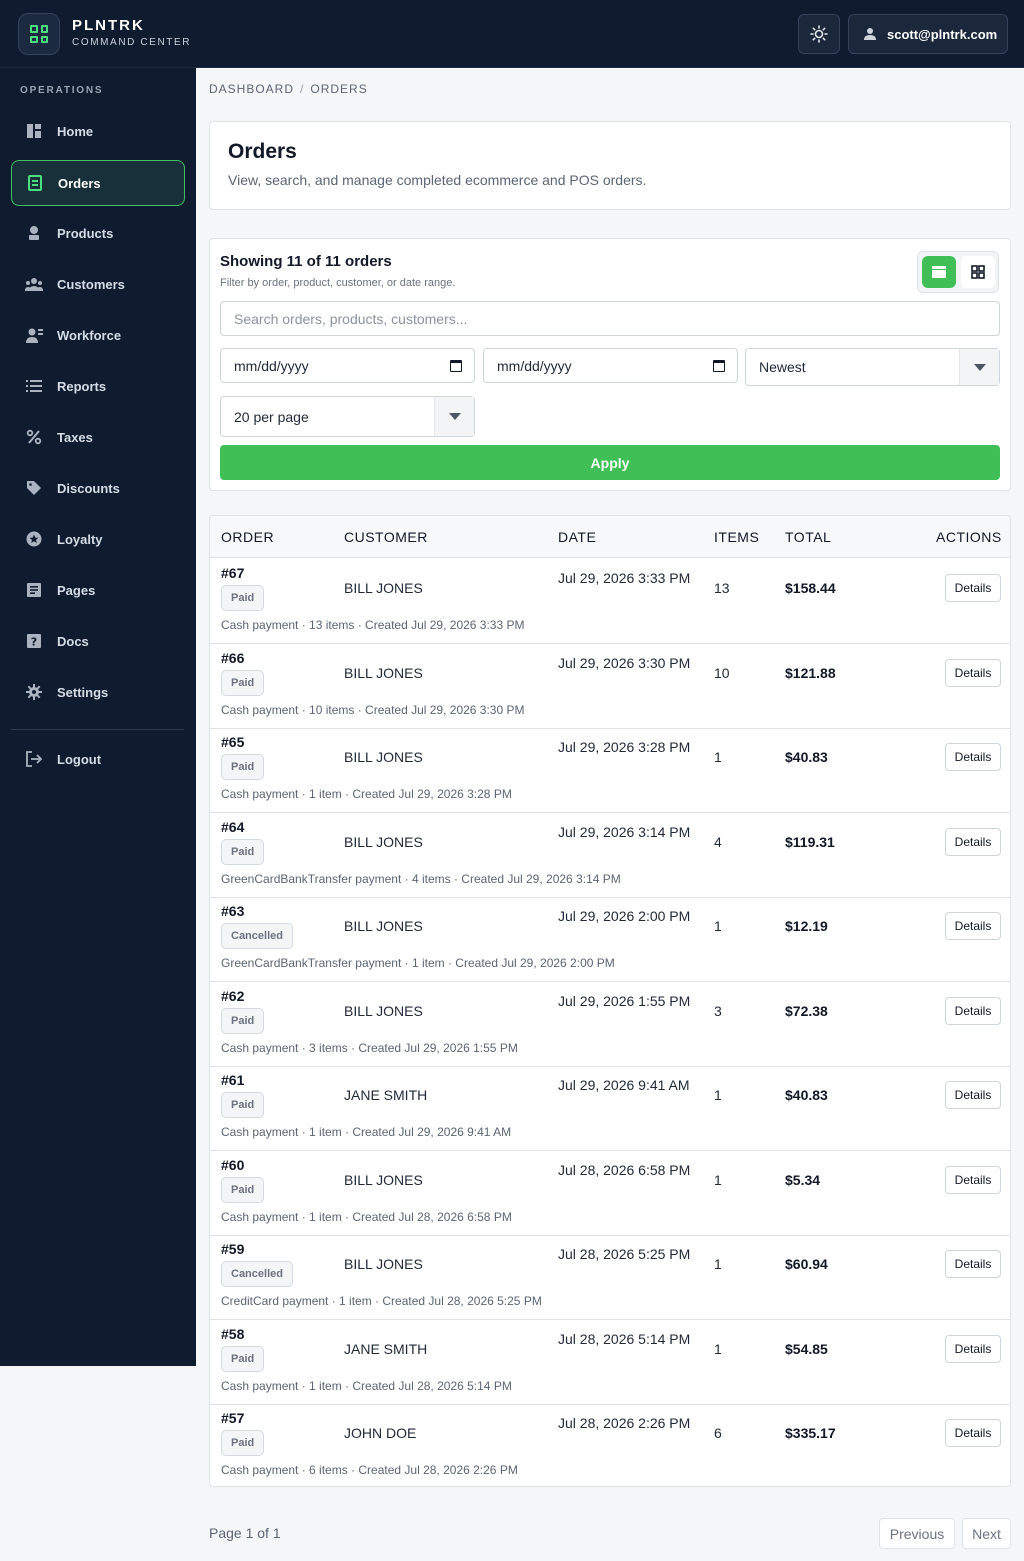 The width and height of the screenshot is (1024, 1561). I want to click on order-number: #59, so click(232, 1249).